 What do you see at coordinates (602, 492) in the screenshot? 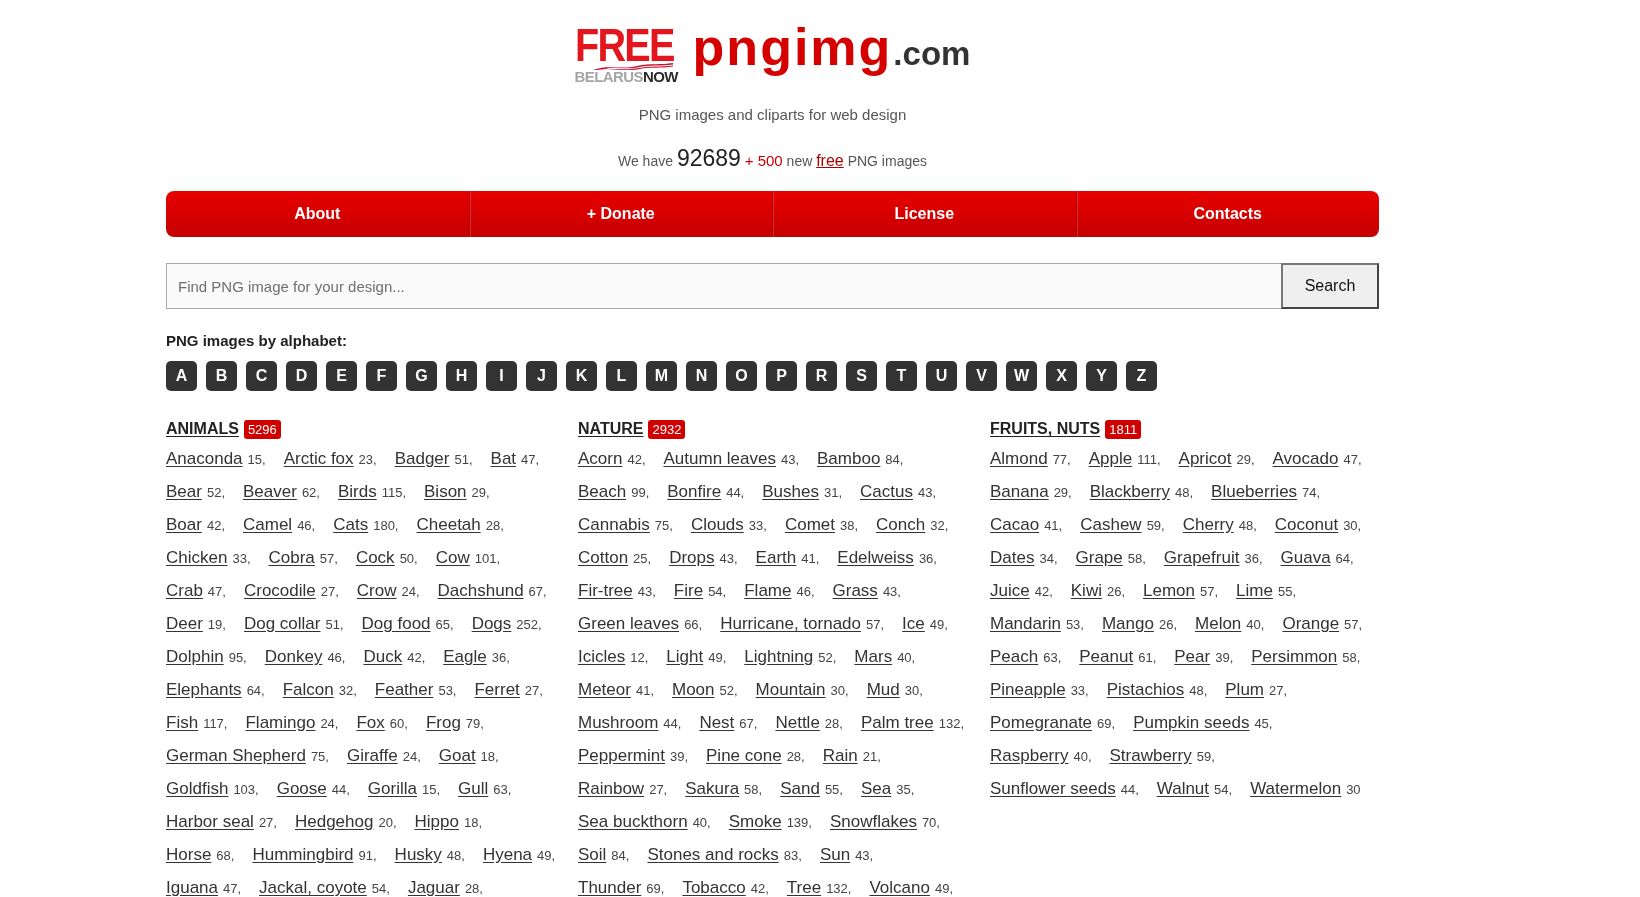
I see `category-link: Beach` at bounding box center [602, 492].